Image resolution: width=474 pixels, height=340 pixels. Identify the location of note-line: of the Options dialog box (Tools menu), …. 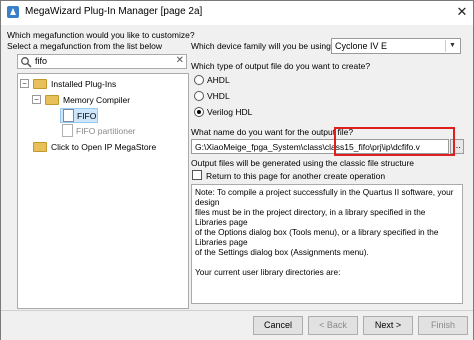
(317, 237).